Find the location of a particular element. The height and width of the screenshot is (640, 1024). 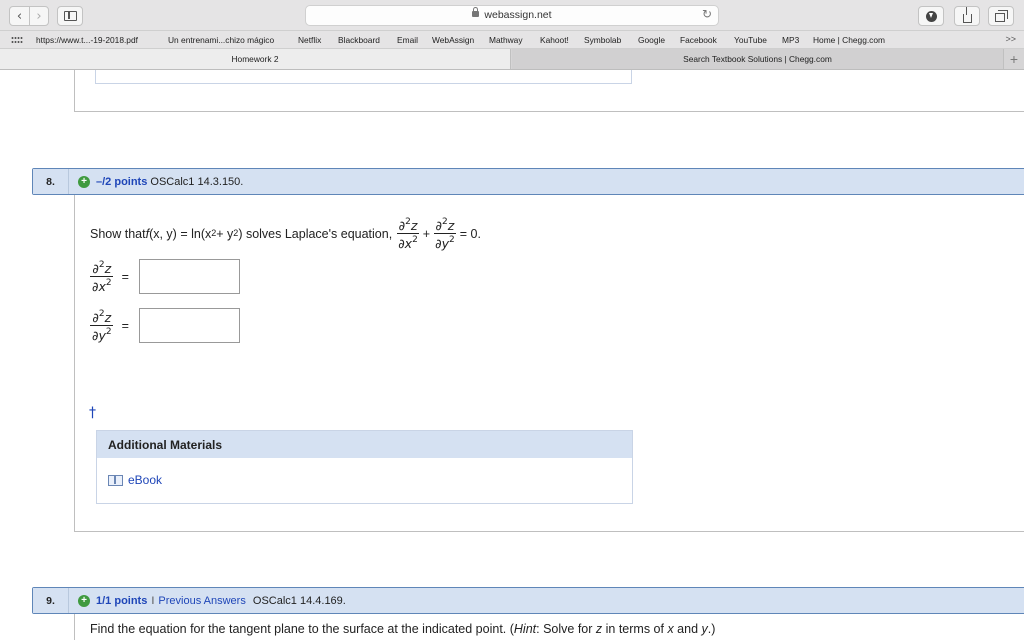

browser-toolbar: ‹ › webassign.net ↻ is located at coordinates (512, 15).